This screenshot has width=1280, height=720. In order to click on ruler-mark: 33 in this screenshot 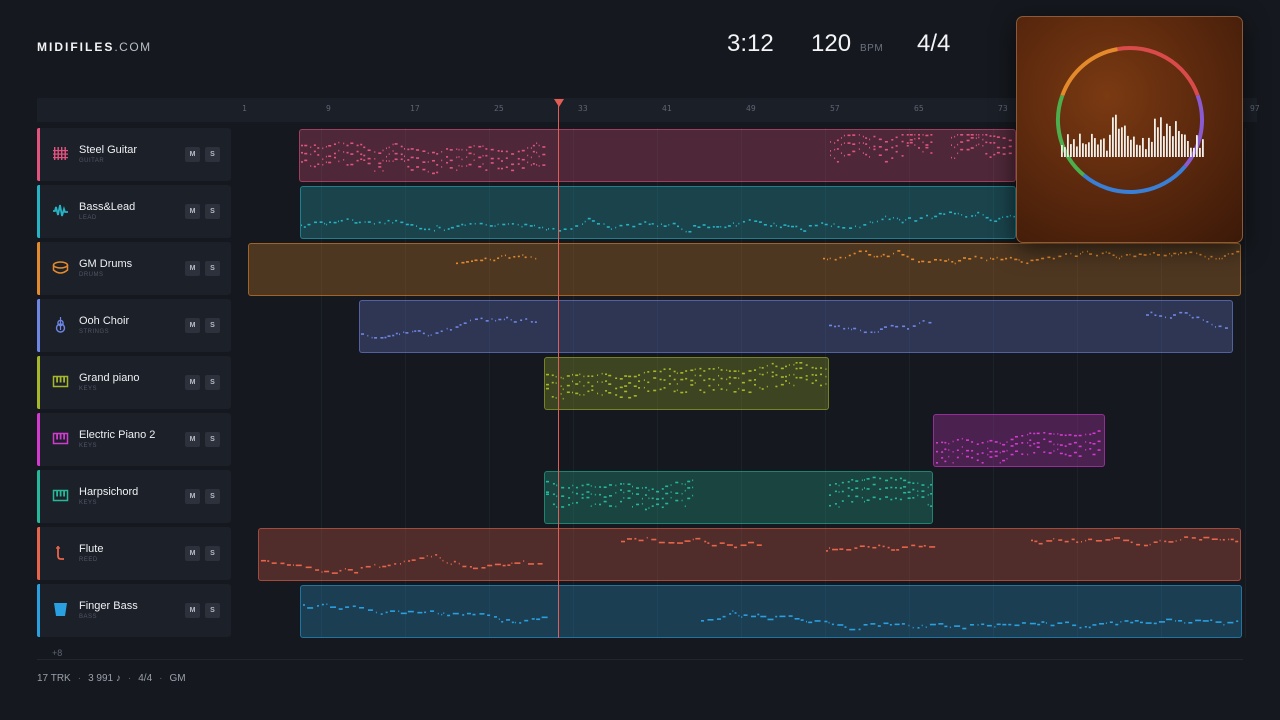, I will do `click(583, 108)`.